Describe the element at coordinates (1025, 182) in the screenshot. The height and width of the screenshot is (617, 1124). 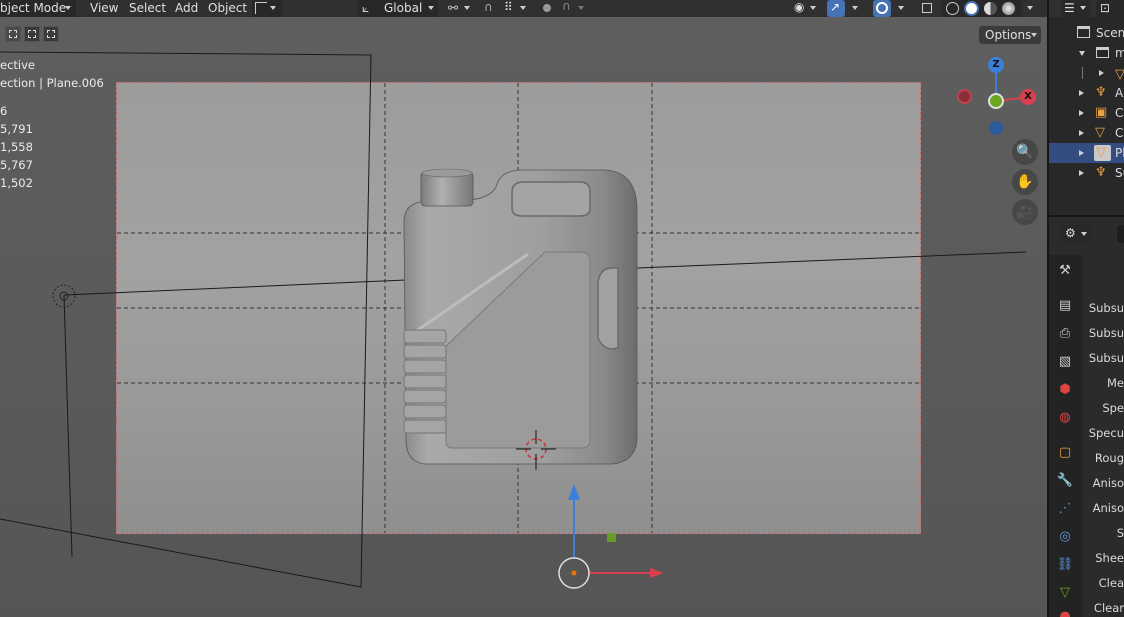
I see `pan-hand-icon: ✋` at that location.